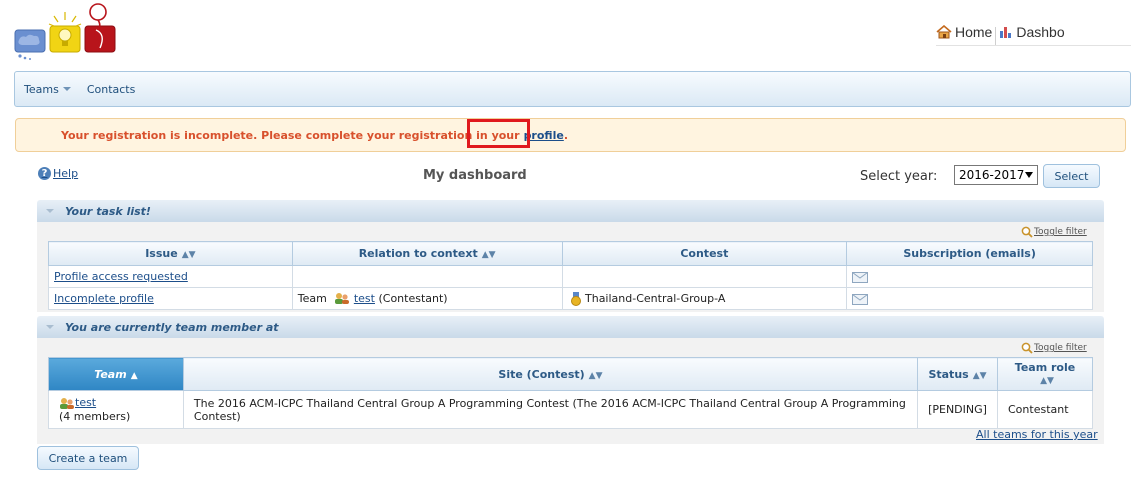 The height and width of the screenshot is (492, 1131). What do you see at coordinates (1040, 32) in the screenshot?
I see `dashboard-link-label: Dashbo` at bounding box center [1040, 32].